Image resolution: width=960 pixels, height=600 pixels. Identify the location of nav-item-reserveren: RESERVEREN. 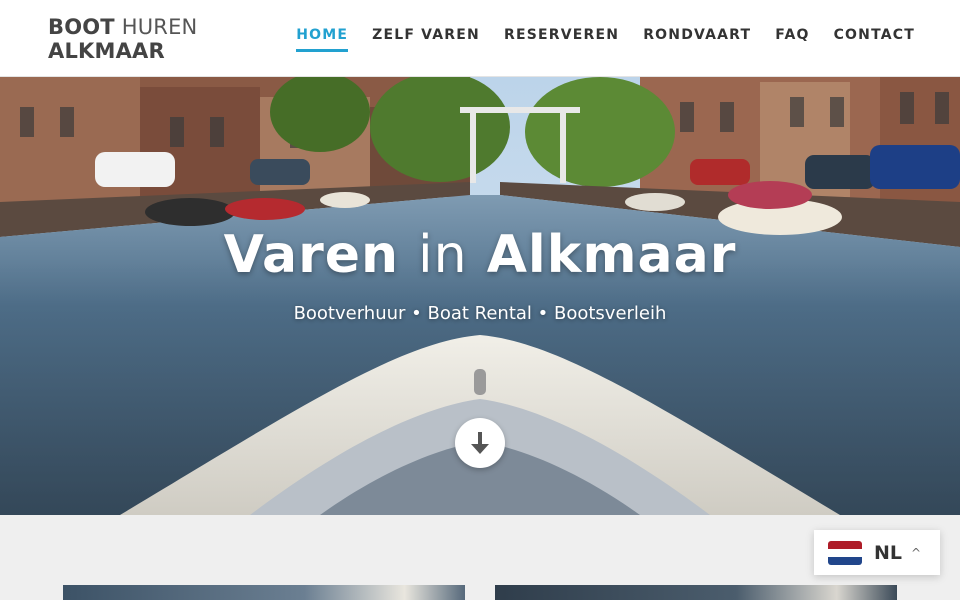
(561, 39).